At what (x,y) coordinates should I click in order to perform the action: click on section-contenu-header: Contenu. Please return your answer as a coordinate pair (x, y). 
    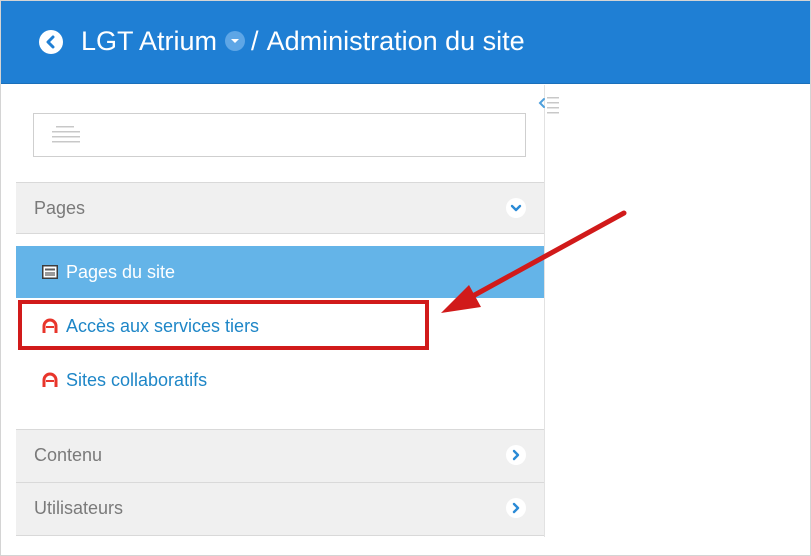
    Looking at the image, I should click on (280, 456).